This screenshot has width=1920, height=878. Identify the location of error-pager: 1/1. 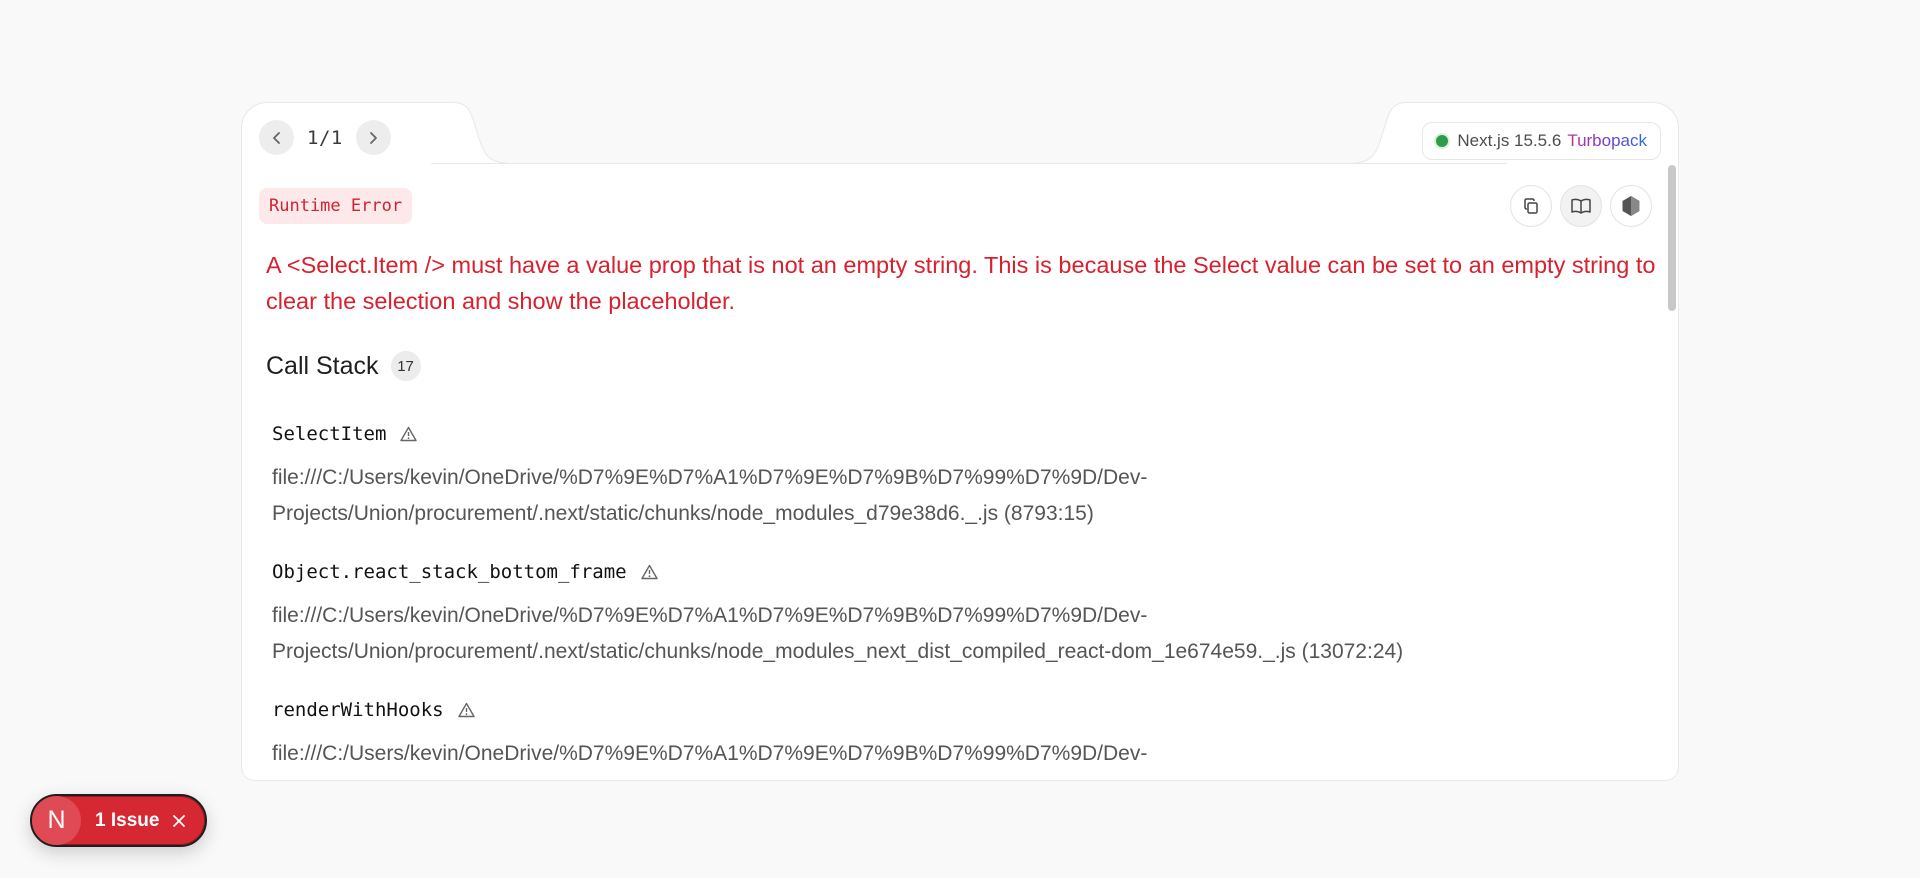
(325, 137).